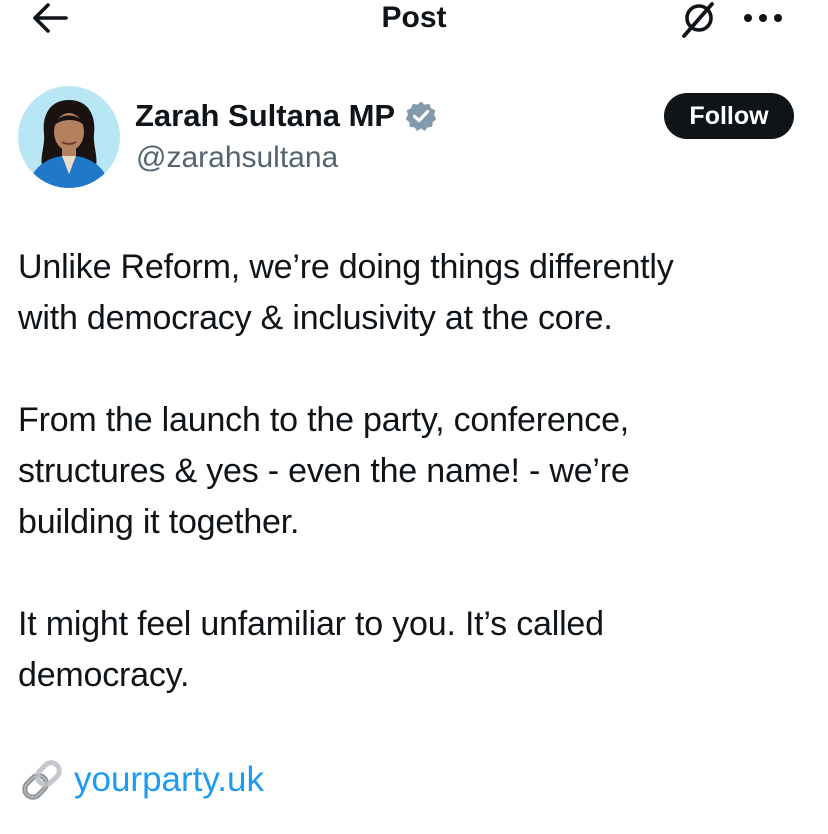 The width and height of the screenshot is (828, 834). I want to click on top-bar: Post, so click(414, 20).